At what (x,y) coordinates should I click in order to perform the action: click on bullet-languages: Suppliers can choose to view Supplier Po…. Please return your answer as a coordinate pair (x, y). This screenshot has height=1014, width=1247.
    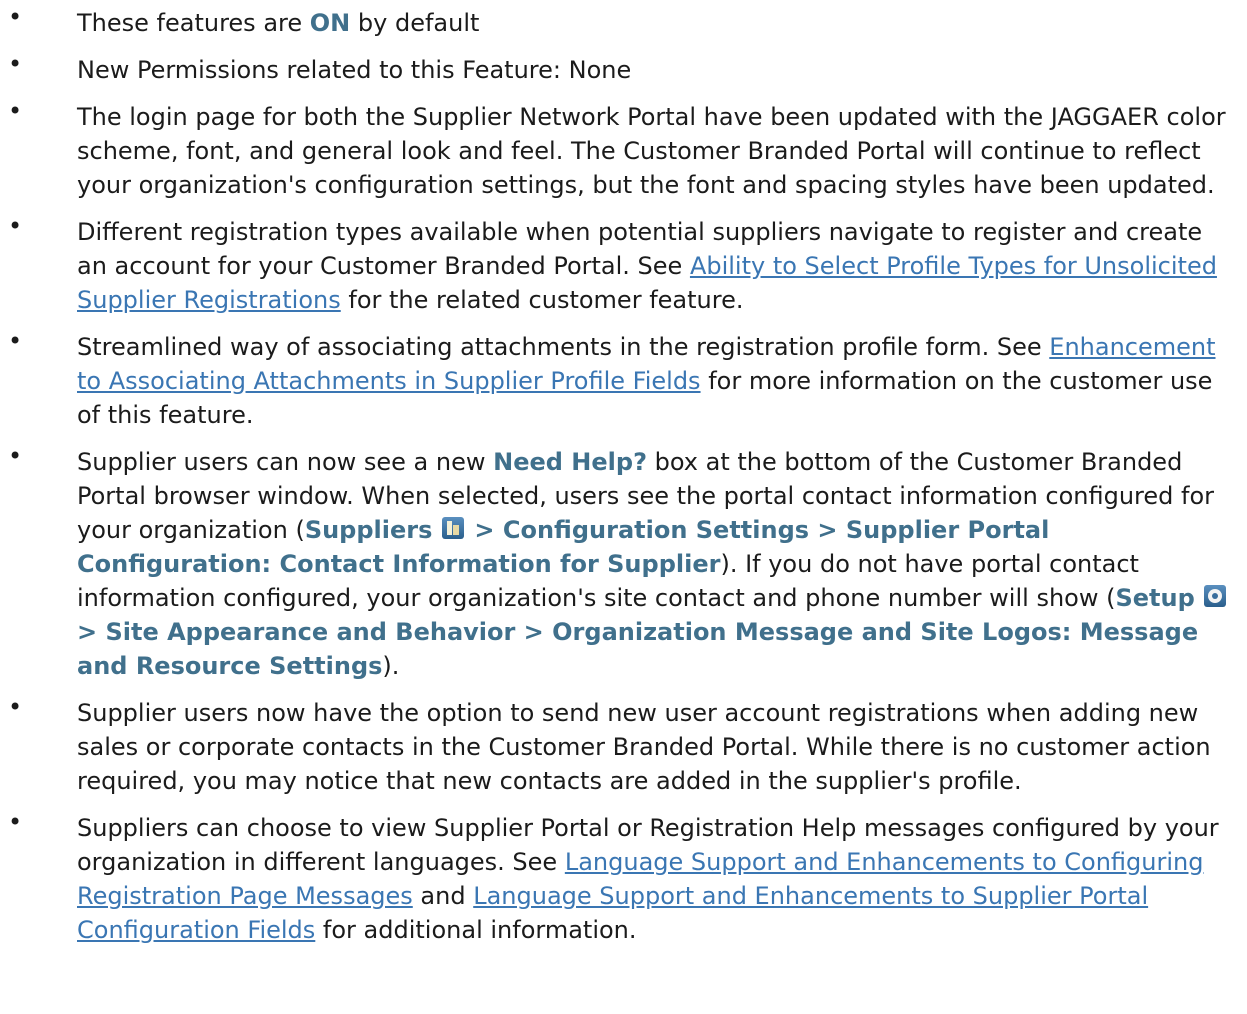
    Looking at the image, I should click on (627, 879).